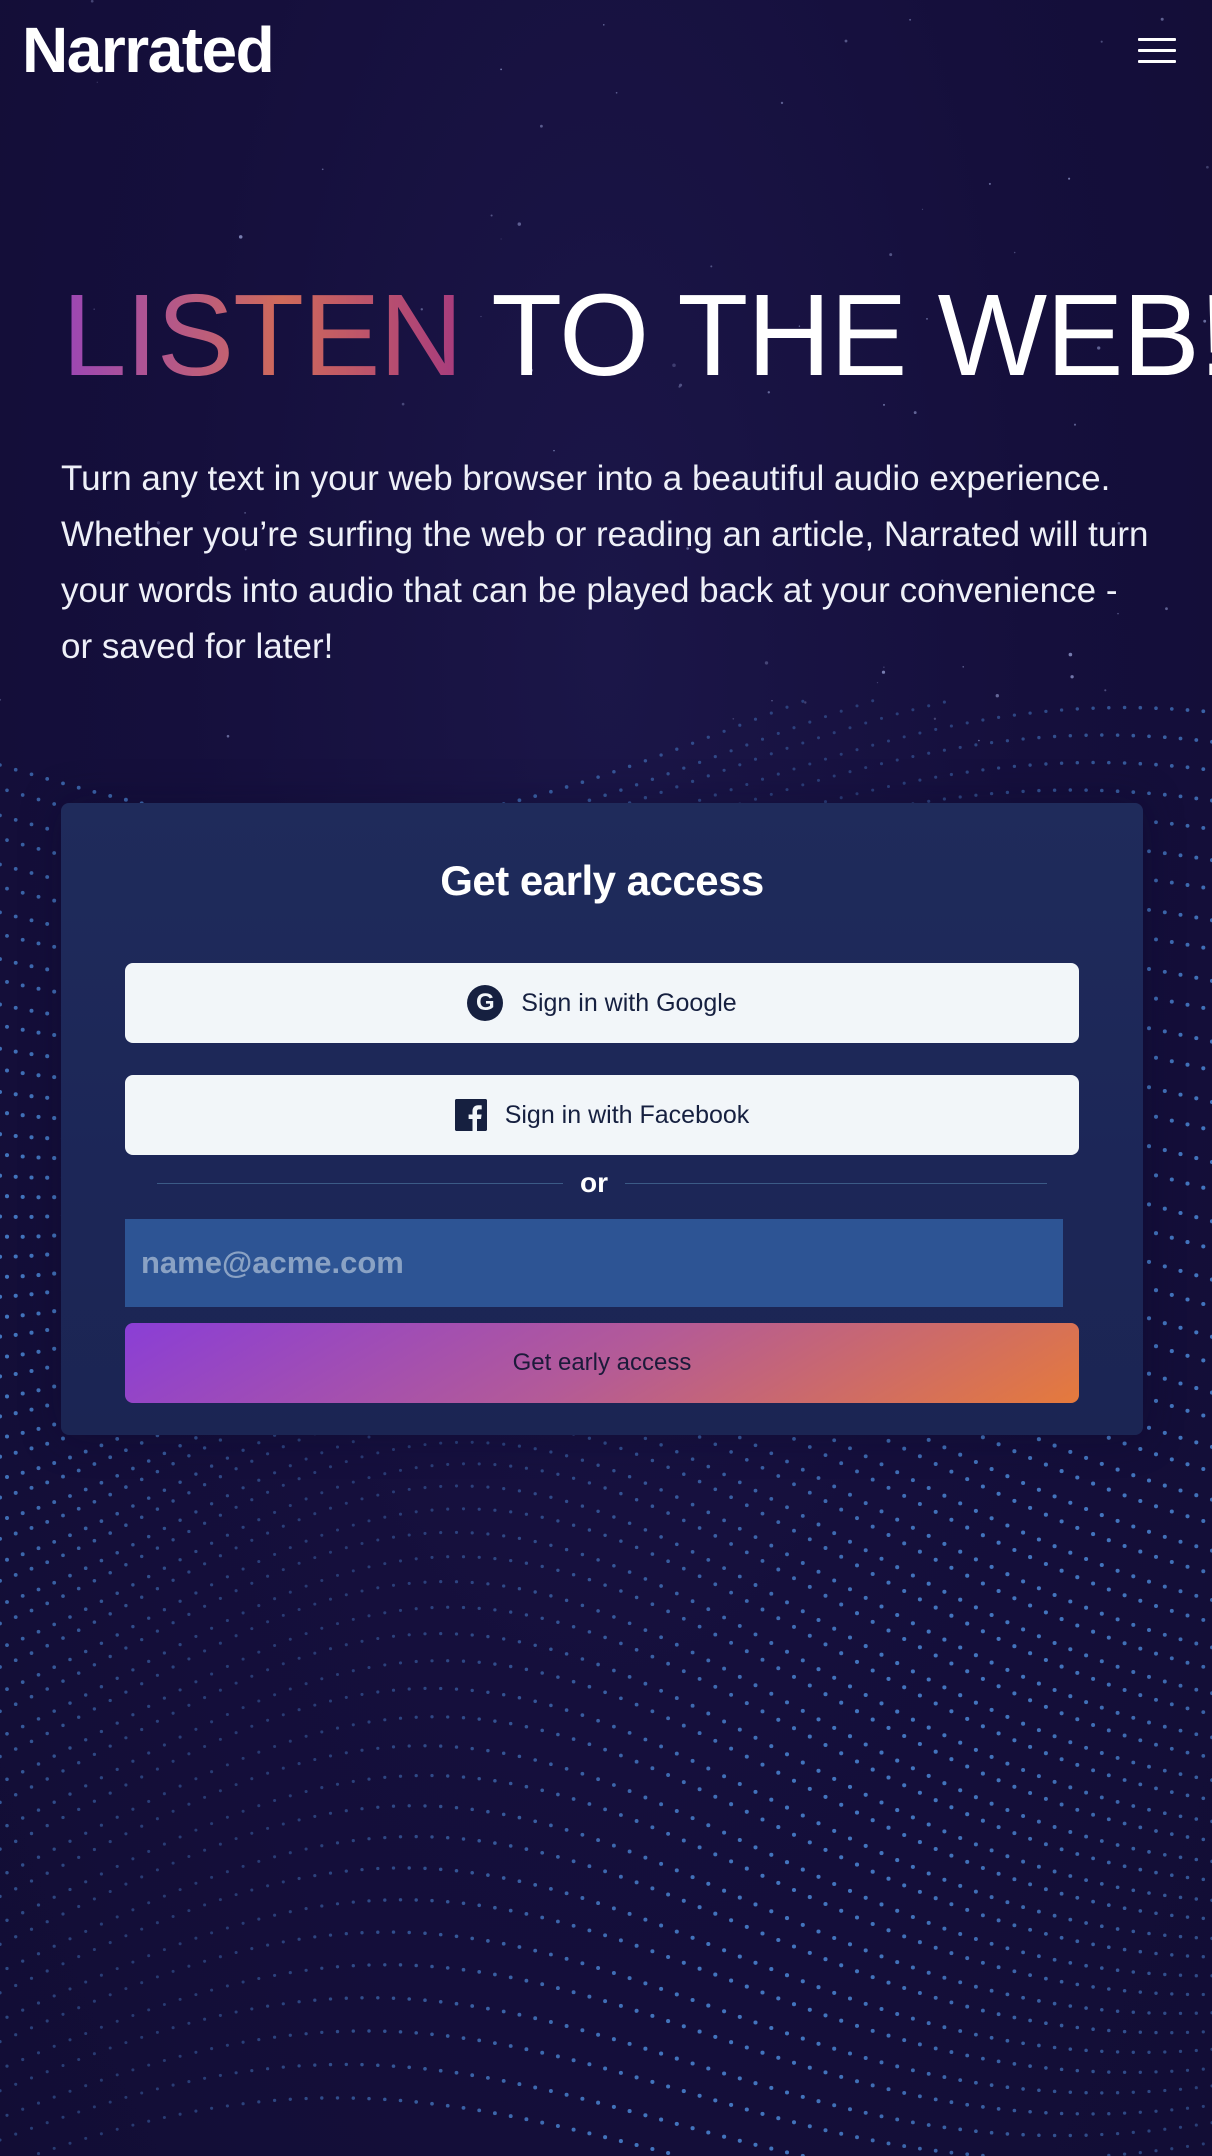 The width and height of the screenshot is (1212, 2156). What do you see at coordinates (602, 1363) in the screenshot?
I see `get-early-access-button: Get early access` at bounding box center [602, 1363].